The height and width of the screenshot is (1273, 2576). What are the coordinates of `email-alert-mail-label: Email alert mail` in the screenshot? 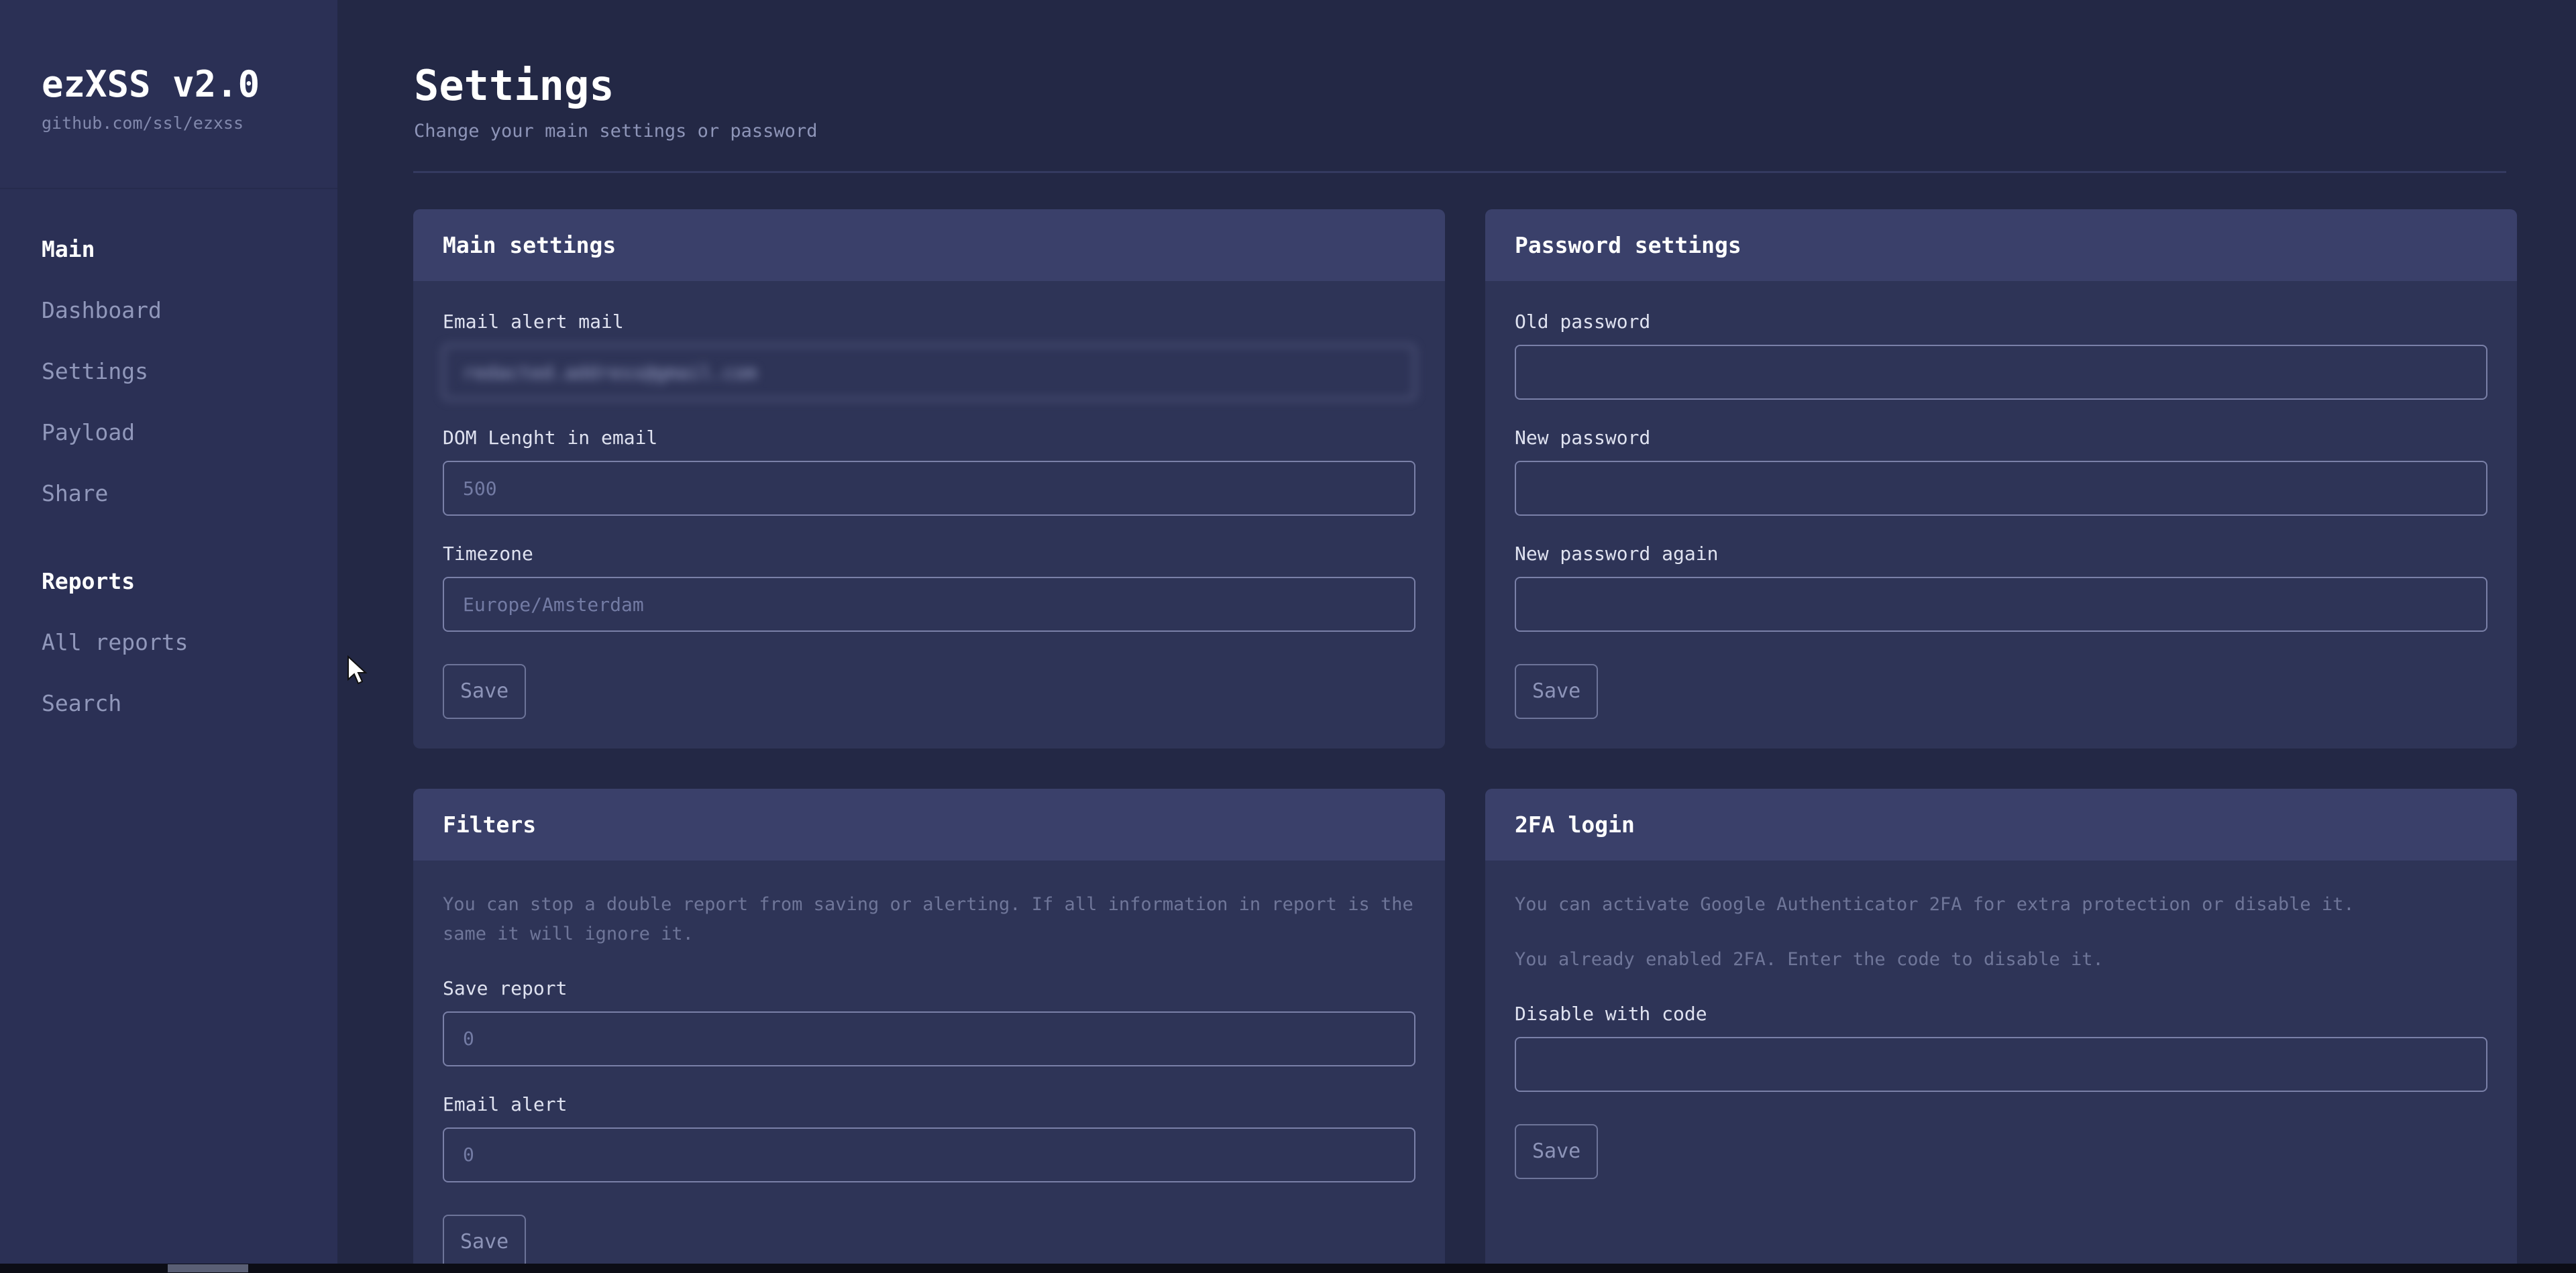 It's located at (533, 322).